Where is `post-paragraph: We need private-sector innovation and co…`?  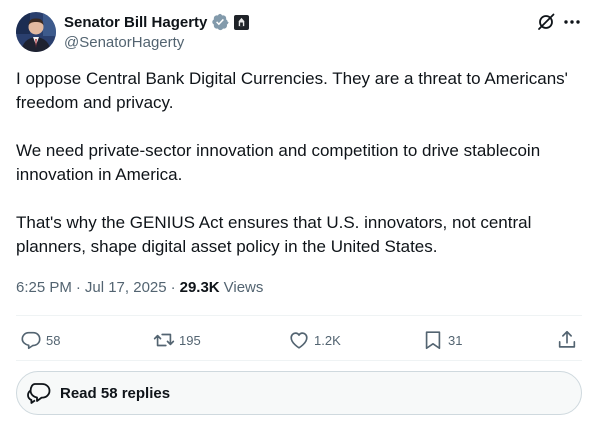
post-paragraph: We need private-sector innovation and co… is located at coordinates (278, 162).